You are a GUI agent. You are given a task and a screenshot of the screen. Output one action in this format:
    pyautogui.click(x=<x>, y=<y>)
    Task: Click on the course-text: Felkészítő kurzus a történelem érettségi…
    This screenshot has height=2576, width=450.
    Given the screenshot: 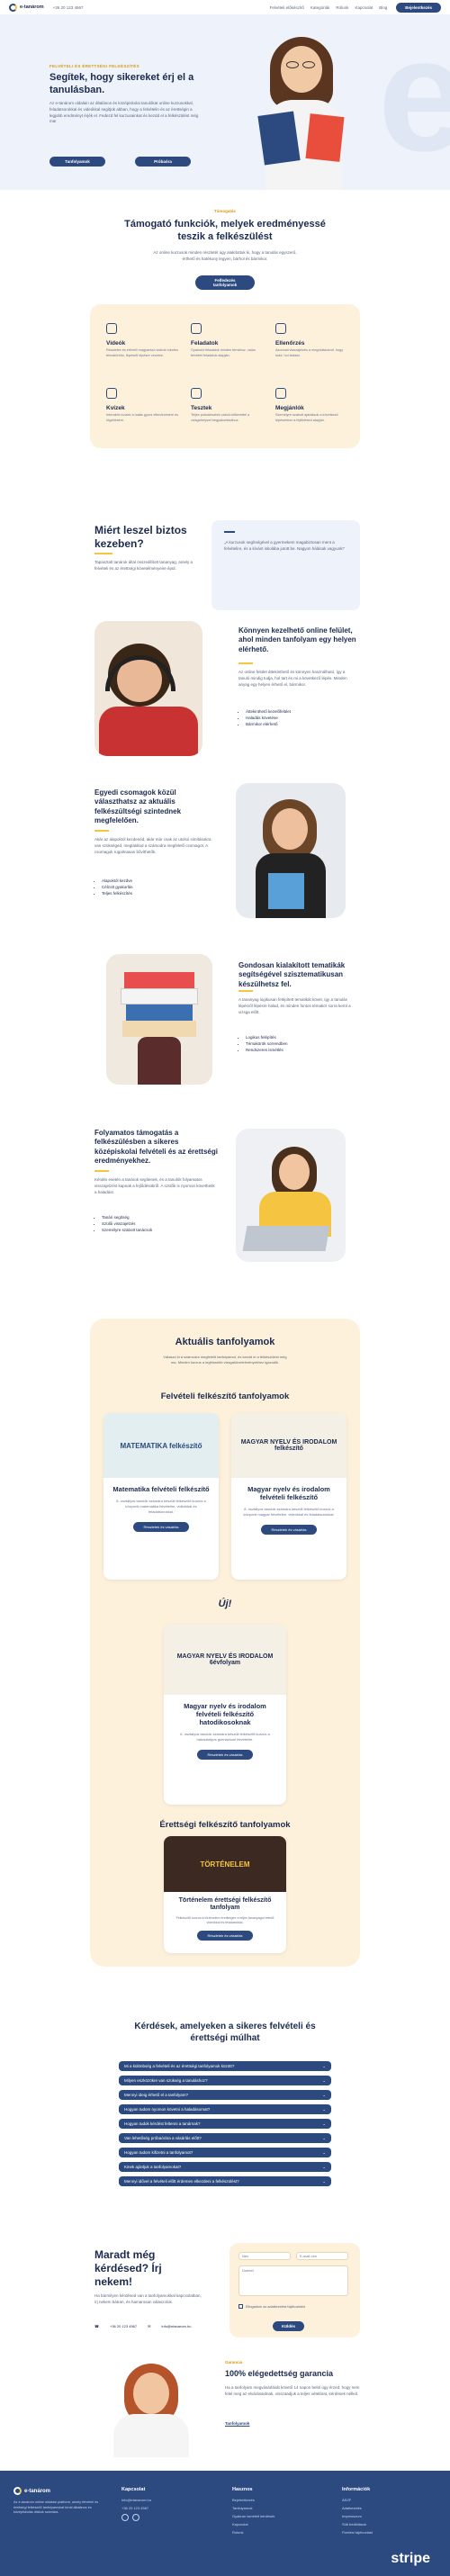 What is the action you would take?
    pyautogui.click(x=225, y=1920)
    